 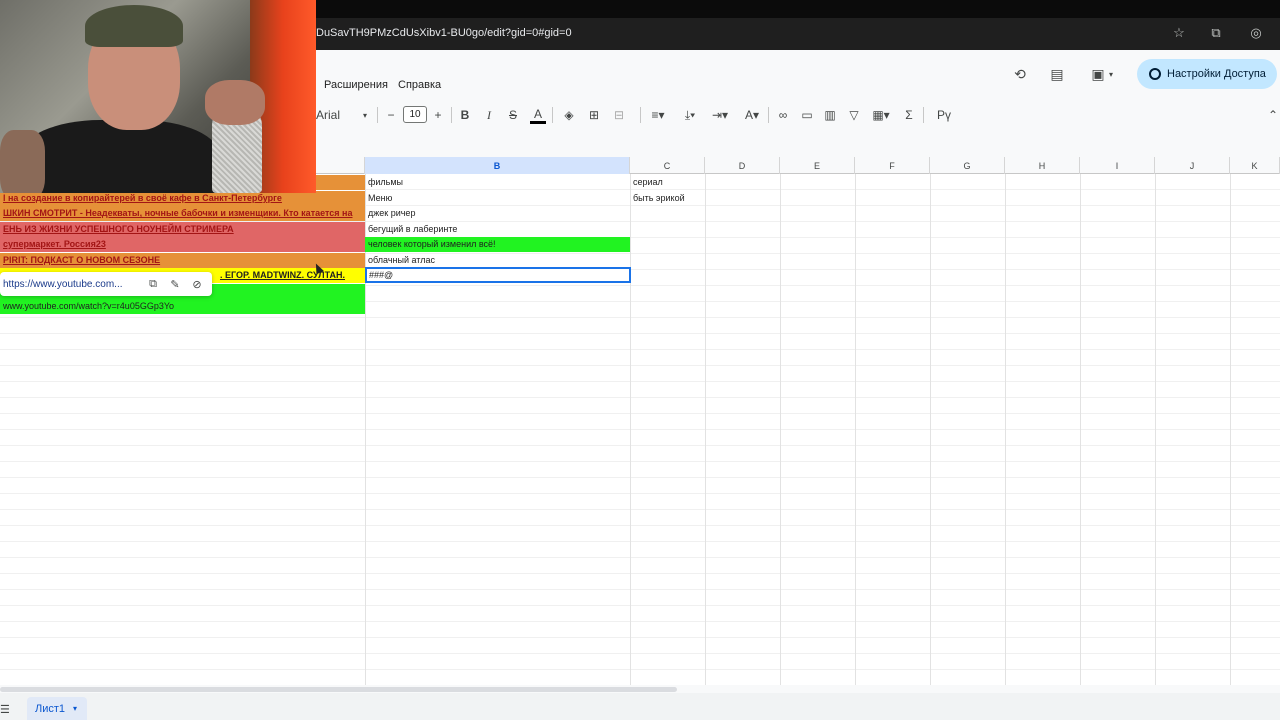 I want to click on chart-icon: ▥, so click(x=830, y=115).